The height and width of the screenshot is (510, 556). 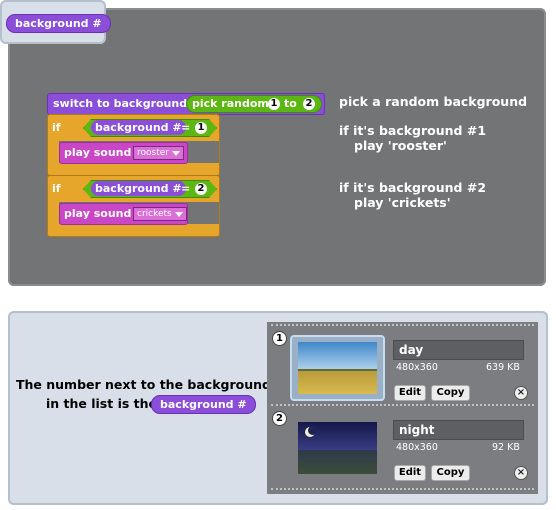 What do you see at coordinates (309, 104) in the screenshot?
I see `random-to-input: 2` at bounding box center [309, 104].